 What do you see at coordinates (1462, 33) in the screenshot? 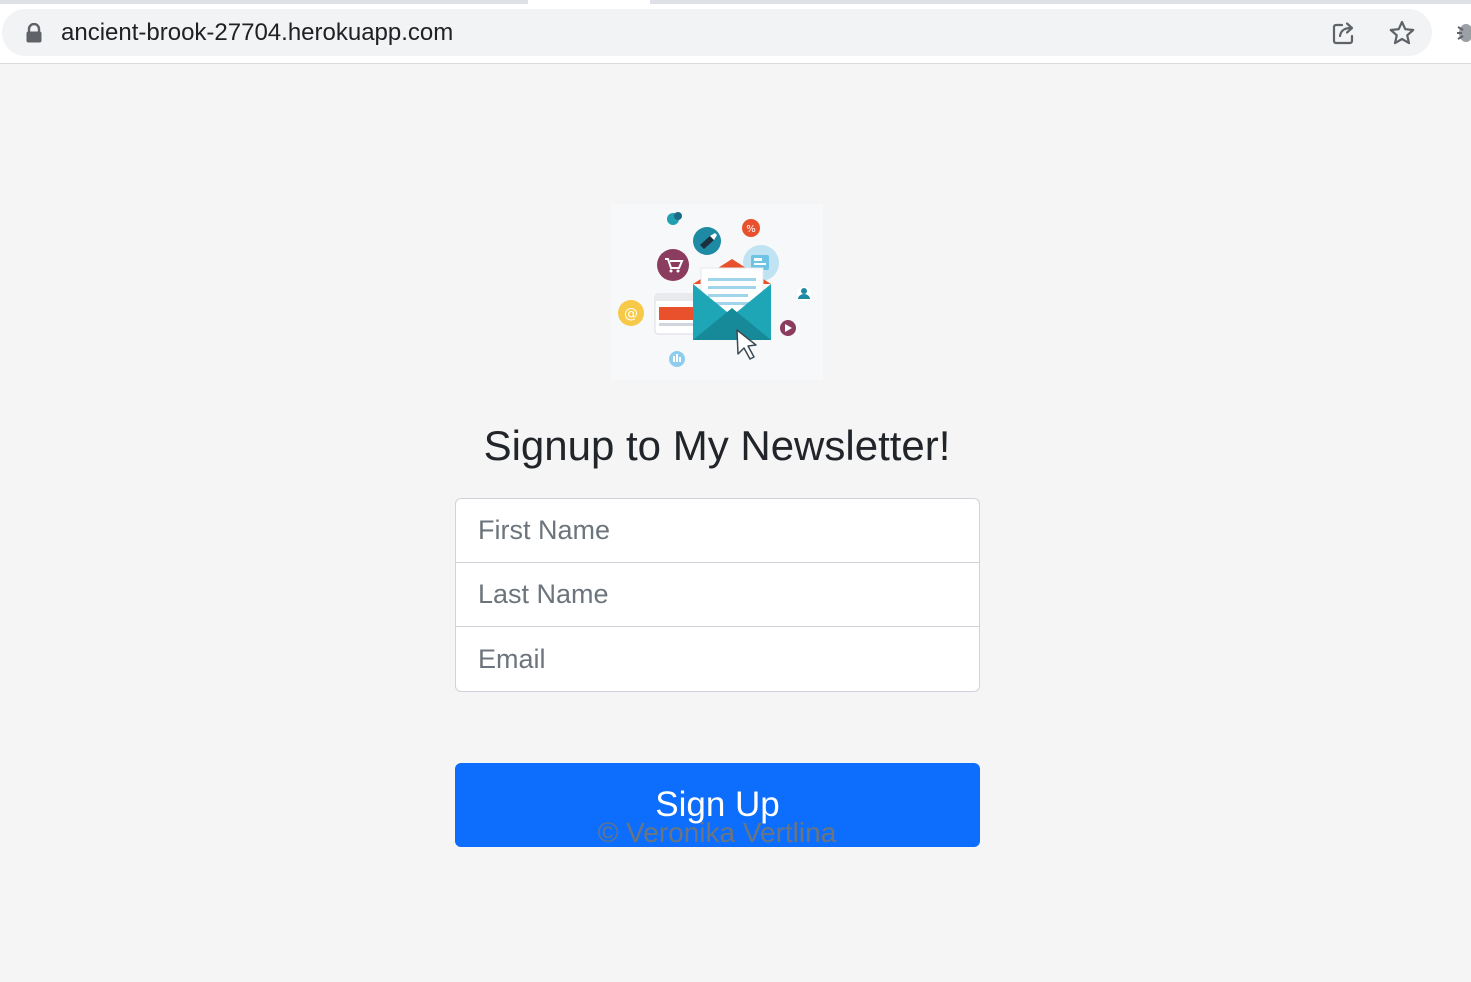
I see `extension-icon` at bounding box center [1462, 33].